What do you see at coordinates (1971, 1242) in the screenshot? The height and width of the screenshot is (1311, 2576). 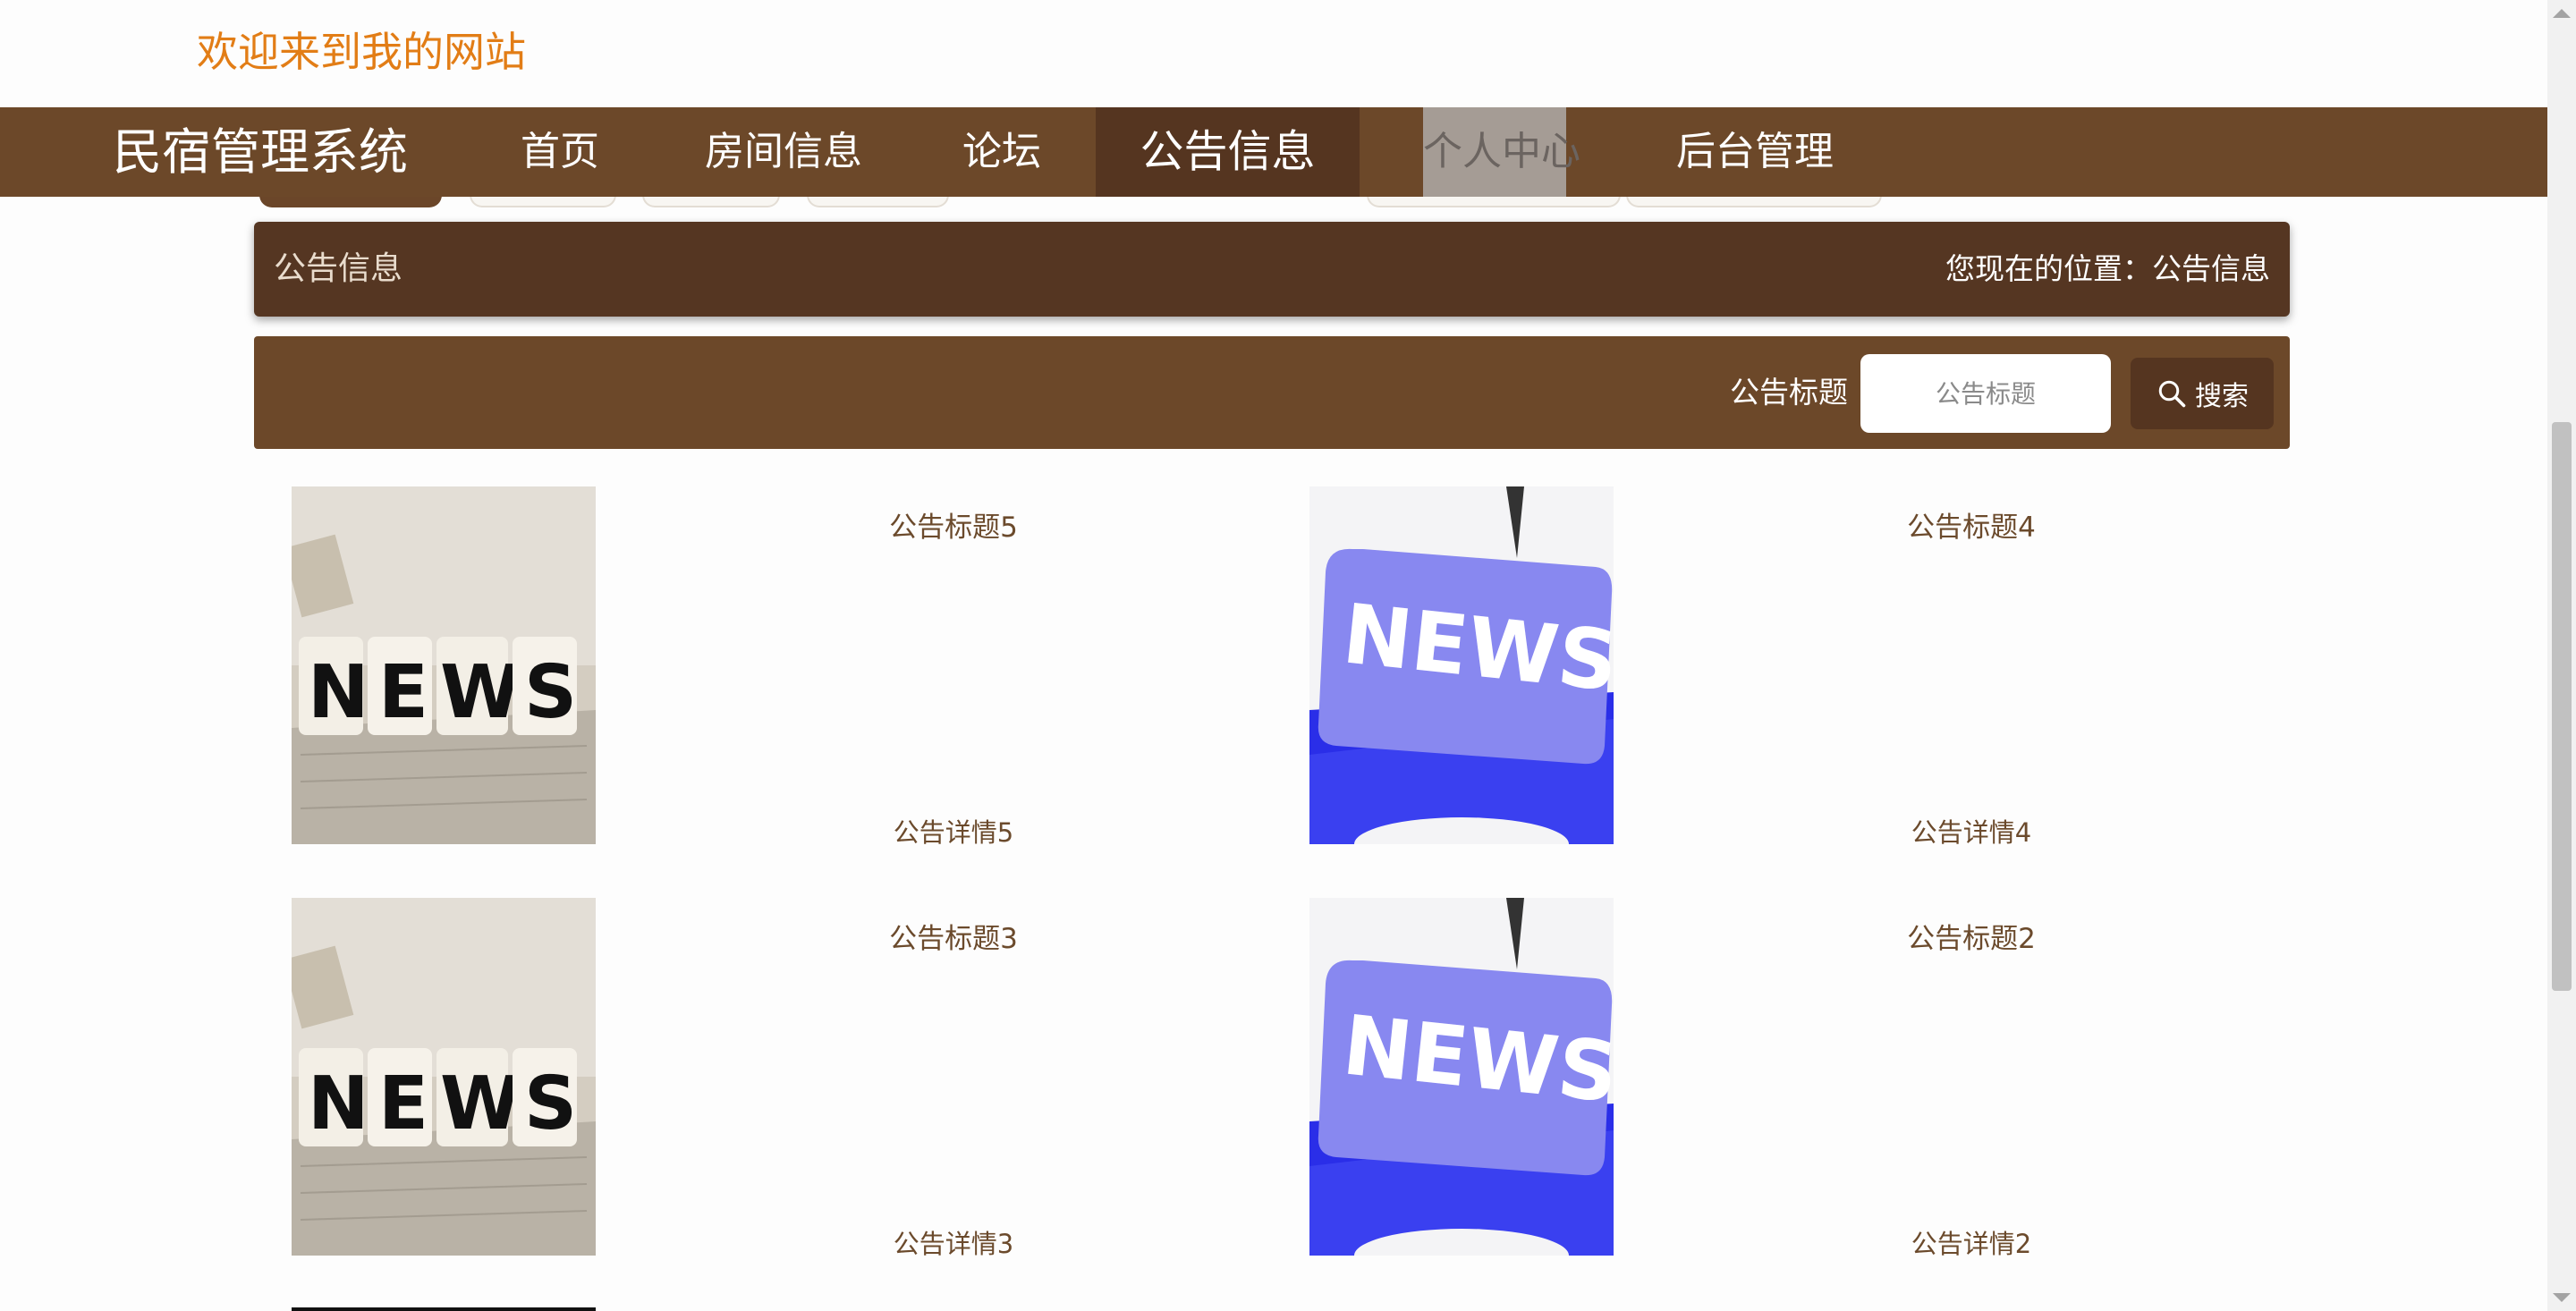 I see `news-detail: 公告详情2` at bounding box center [1971, 1242].